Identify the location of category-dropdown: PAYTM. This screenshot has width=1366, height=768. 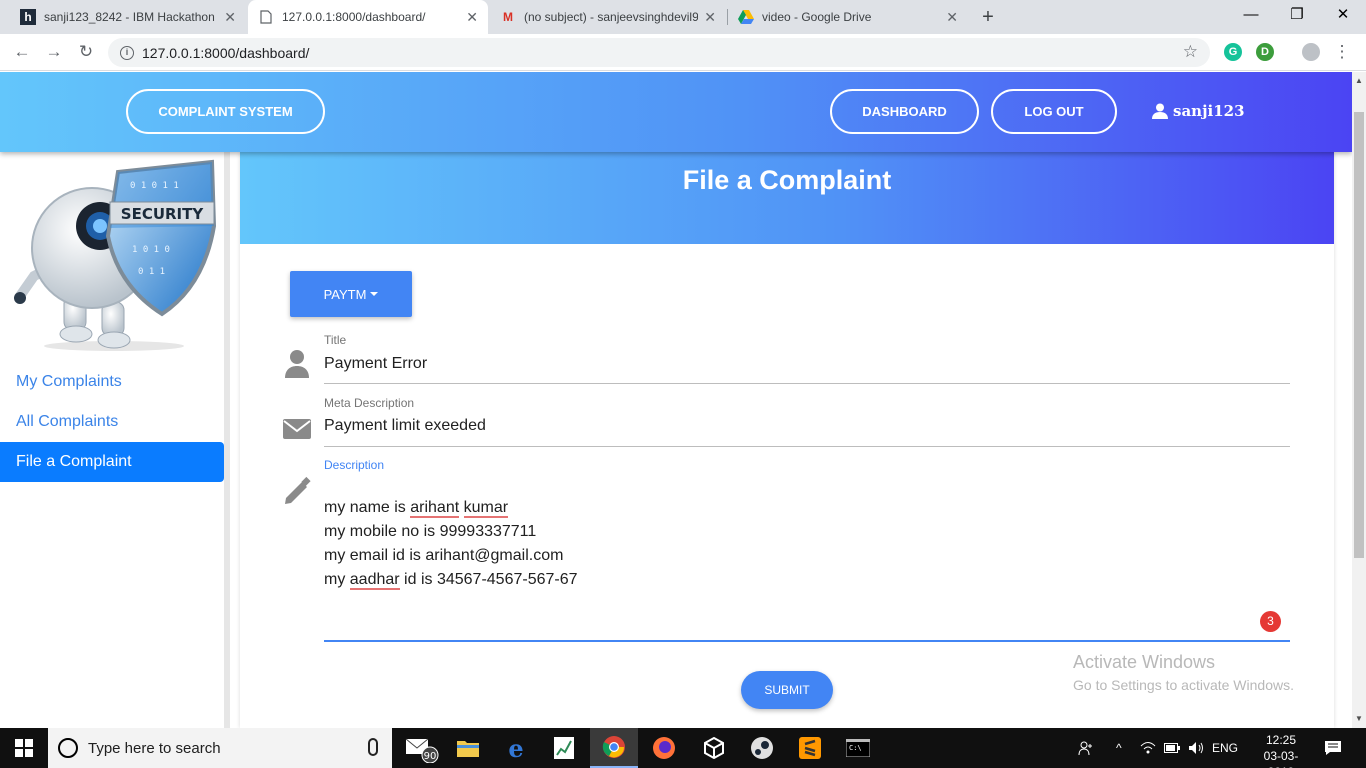
(351, 294).